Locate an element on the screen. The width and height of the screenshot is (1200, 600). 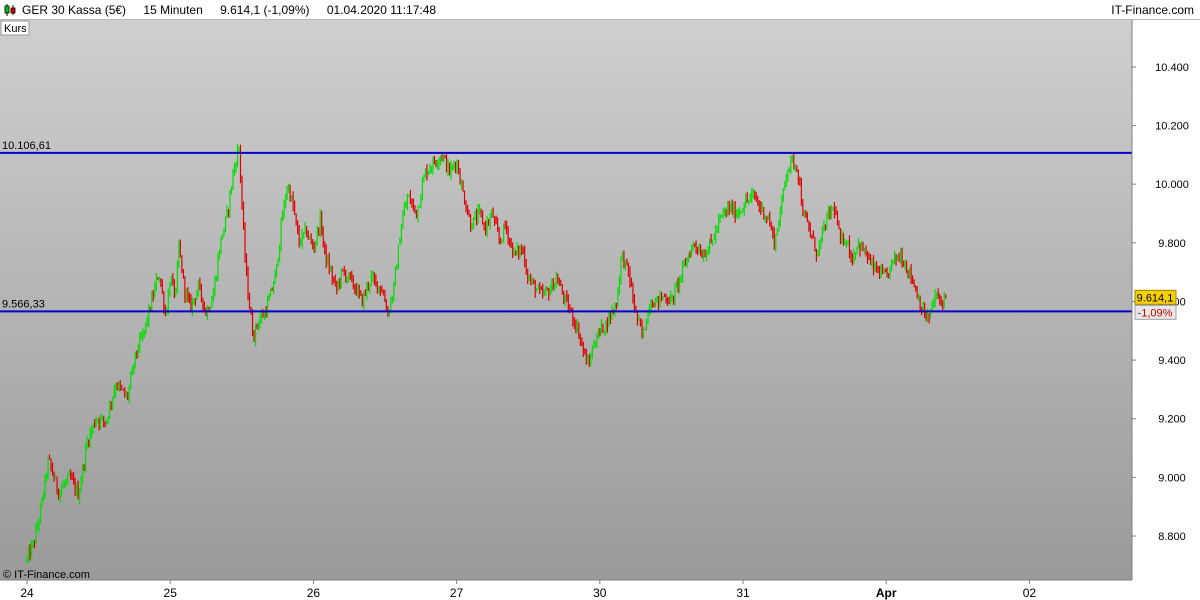
x-tick-label: 26 is located at coordinates (314, 593).